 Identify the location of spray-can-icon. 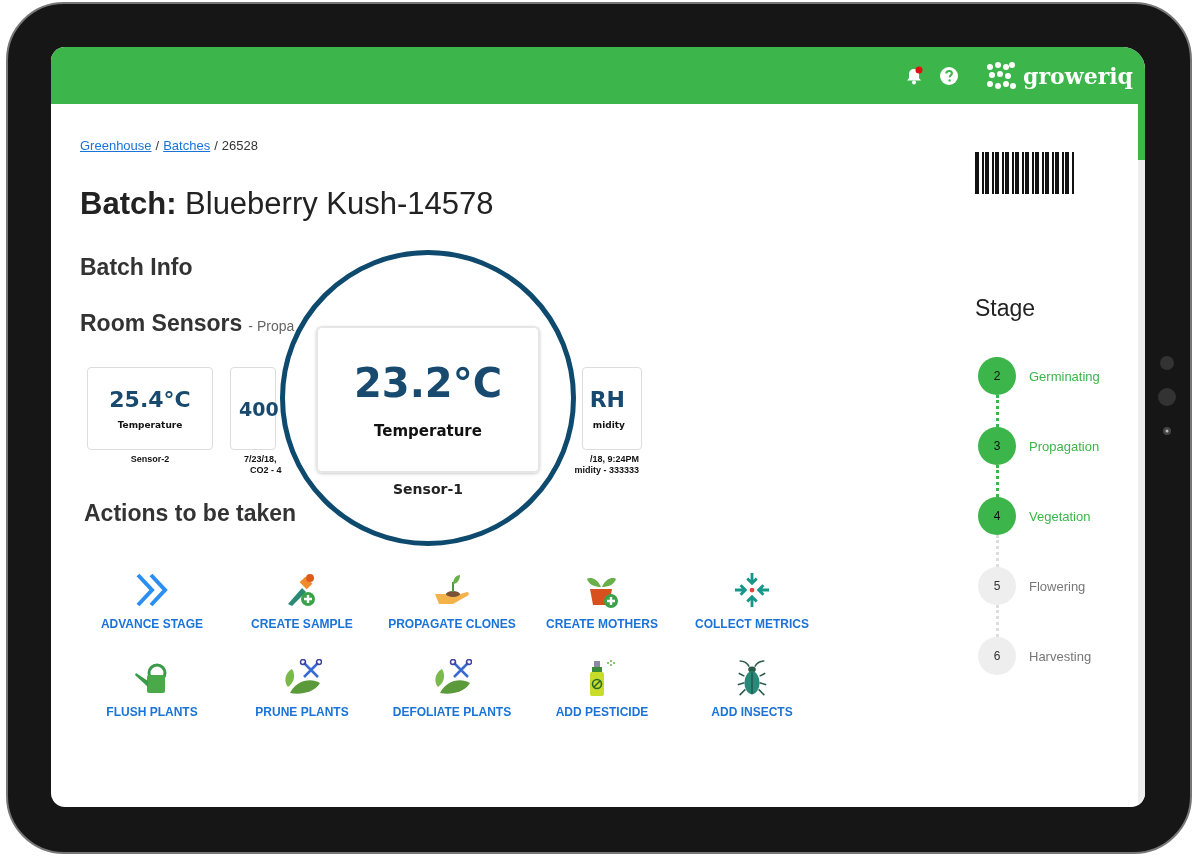
(602, 678).